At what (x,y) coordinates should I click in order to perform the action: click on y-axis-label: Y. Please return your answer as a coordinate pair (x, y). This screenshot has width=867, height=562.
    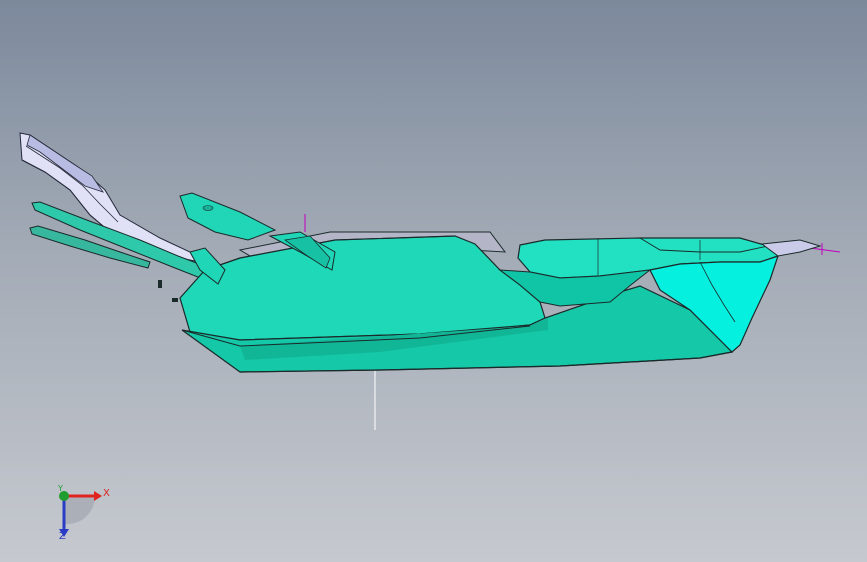
    Looking at the image, I should click on (60, 488).